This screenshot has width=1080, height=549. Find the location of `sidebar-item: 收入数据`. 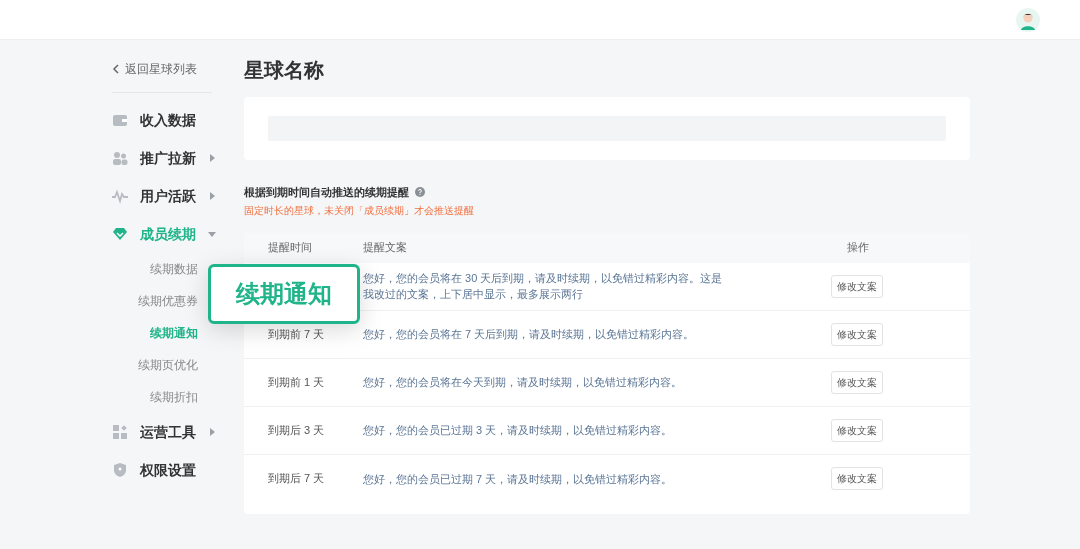

sidebar-item: 收入数据 is located at coordinates (178, 120).